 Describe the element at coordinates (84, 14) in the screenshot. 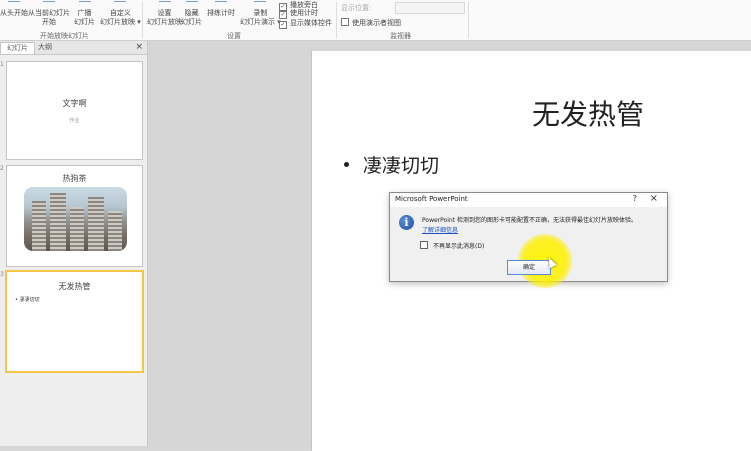

I see `broadcast-slideshow-button: 广播 幻灯片` at that location.